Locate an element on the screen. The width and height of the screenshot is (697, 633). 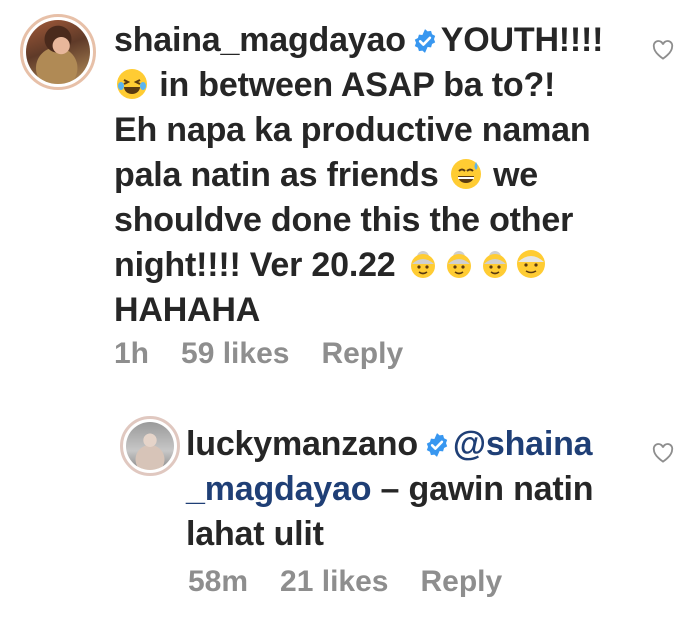
timestamp: 58m is located at coordinates (218, 581).